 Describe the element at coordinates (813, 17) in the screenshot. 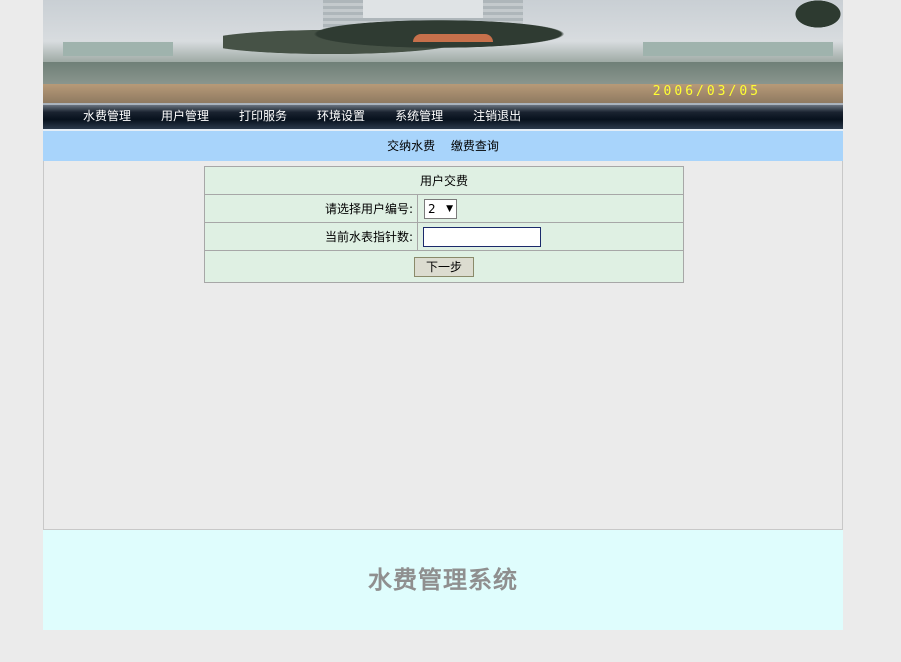

I see `banner-trees-right` at that location.